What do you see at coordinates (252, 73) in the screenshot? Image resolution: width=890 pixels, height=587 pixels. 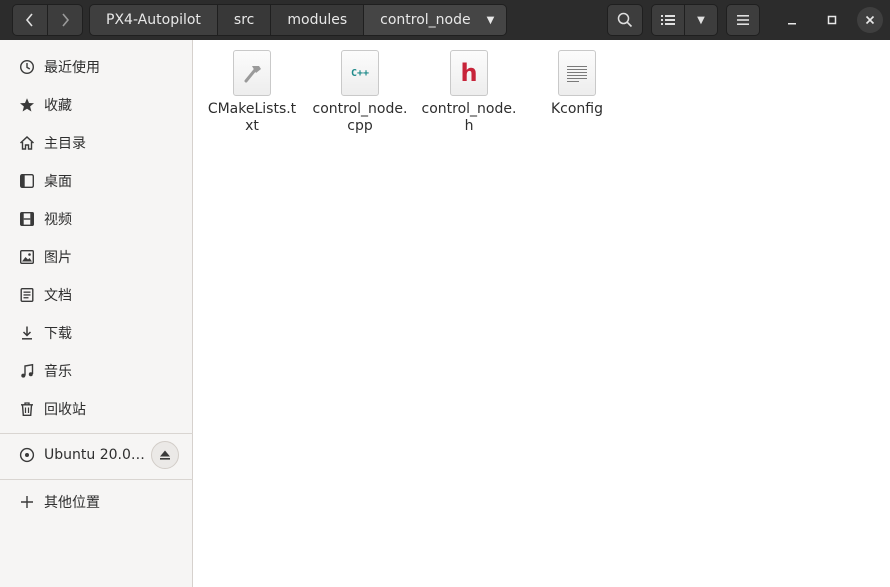 I see `cmake-text-file-icon` at bounding box center [252, 73].